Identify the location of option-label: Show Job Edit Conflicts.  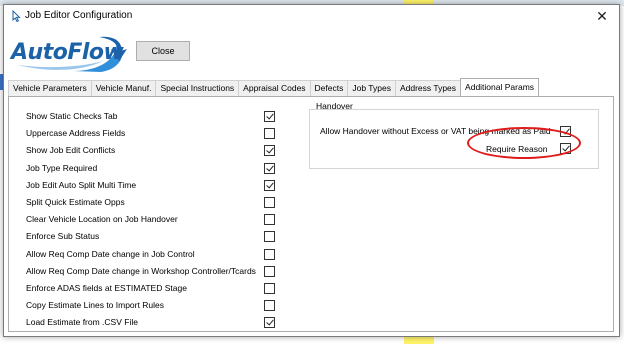
(71, 150).